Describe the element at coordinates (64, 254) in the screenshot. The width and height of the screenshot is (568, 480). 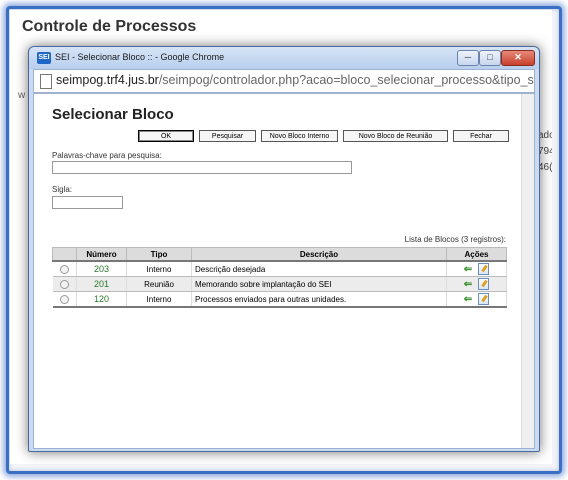
I see `column-header-select` at that location.